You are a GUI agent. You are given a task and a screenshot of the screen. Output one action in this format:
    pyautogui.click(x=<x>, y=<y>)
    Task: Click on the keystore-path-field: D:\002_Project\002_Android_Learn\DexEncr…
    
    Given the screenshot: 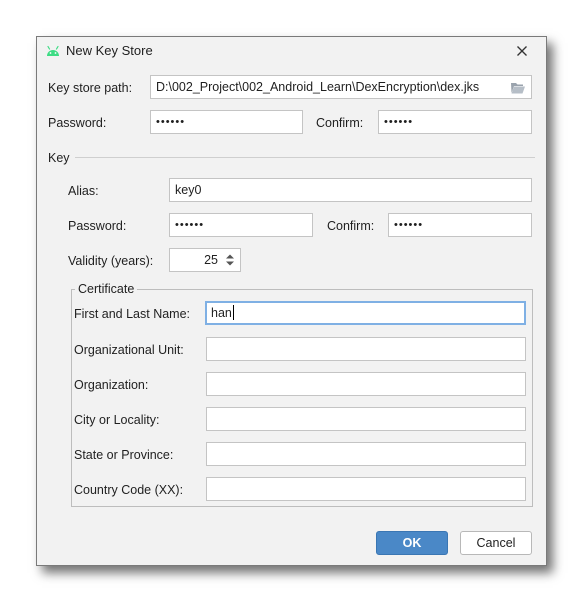 What is the action you would take?
    pyautogui.click(x=341, y=87)
    